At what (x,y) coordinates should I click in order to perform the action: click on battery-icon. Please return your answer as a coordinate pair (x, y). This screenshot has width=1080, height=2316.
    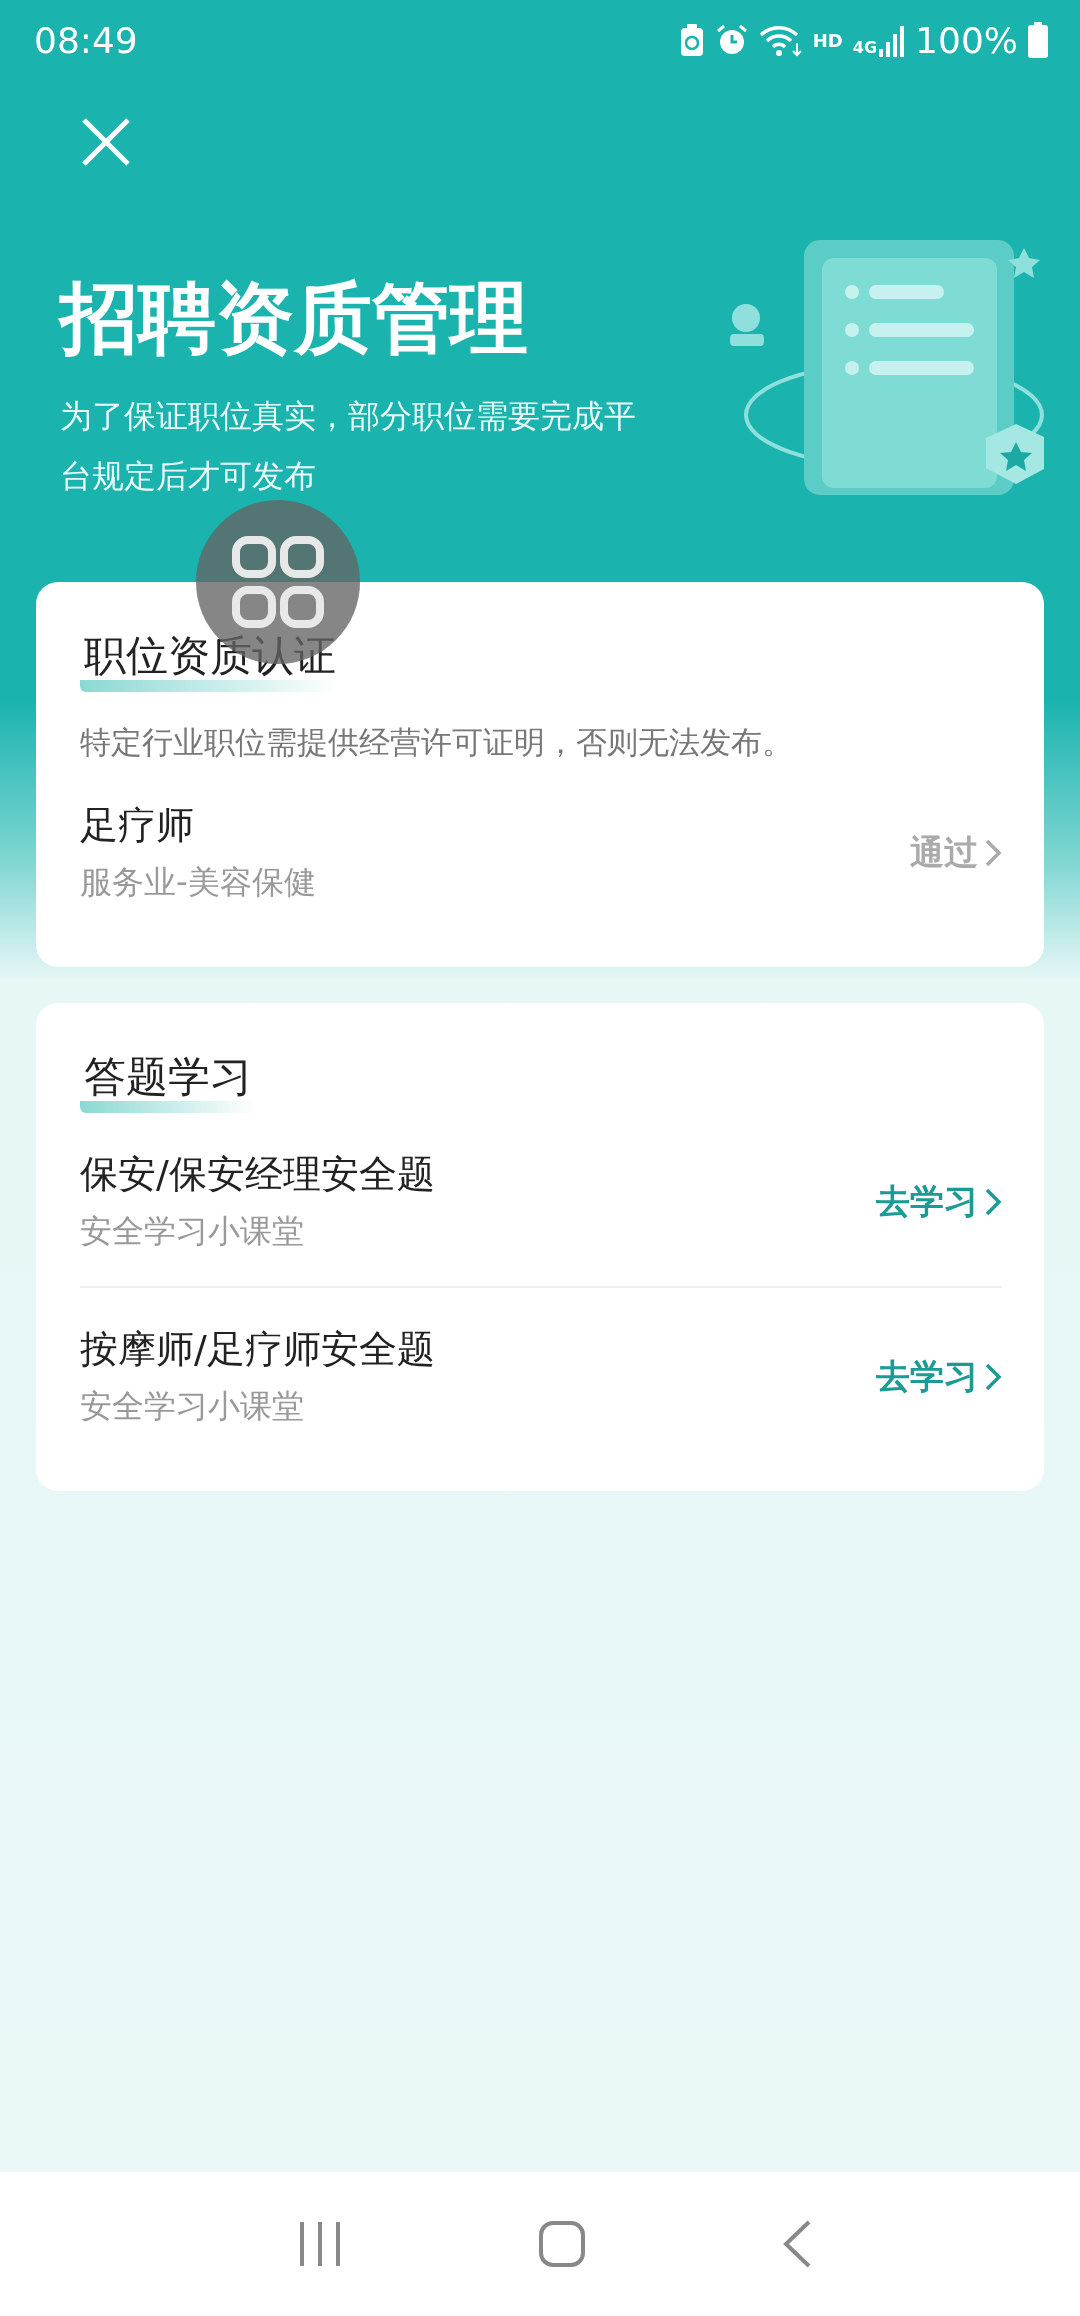
    Looking at the image, I should click on (1038, 40).